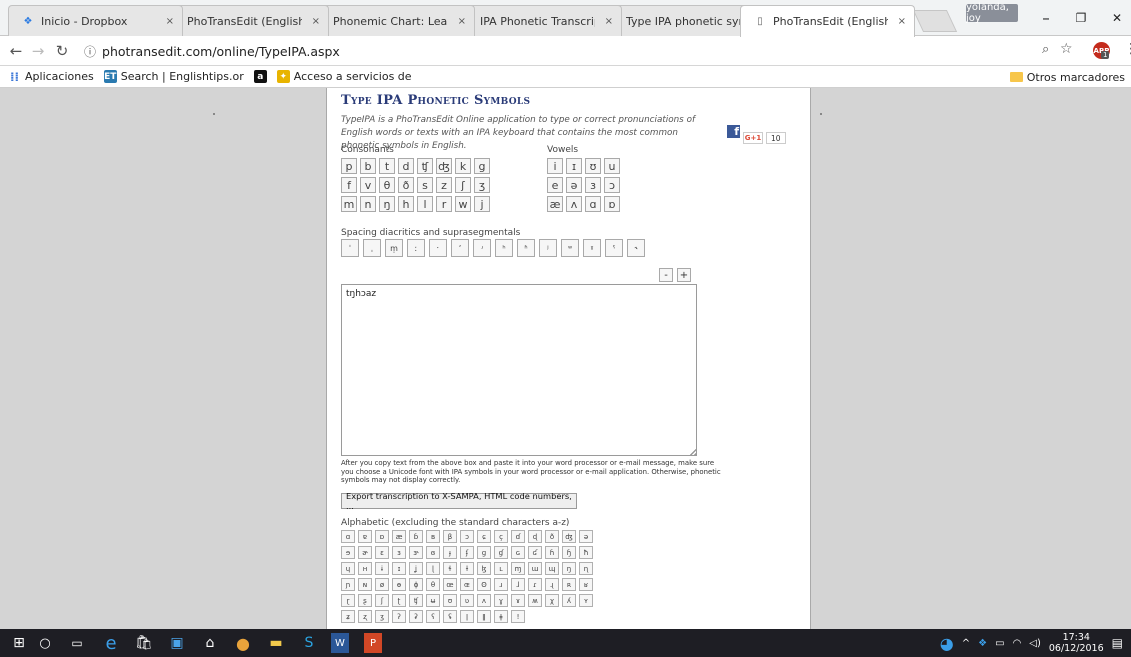  What do you see at coordinates (406, 204) in the screenshot?
I see `consonant-key: h` at bounding box center [406, 204].